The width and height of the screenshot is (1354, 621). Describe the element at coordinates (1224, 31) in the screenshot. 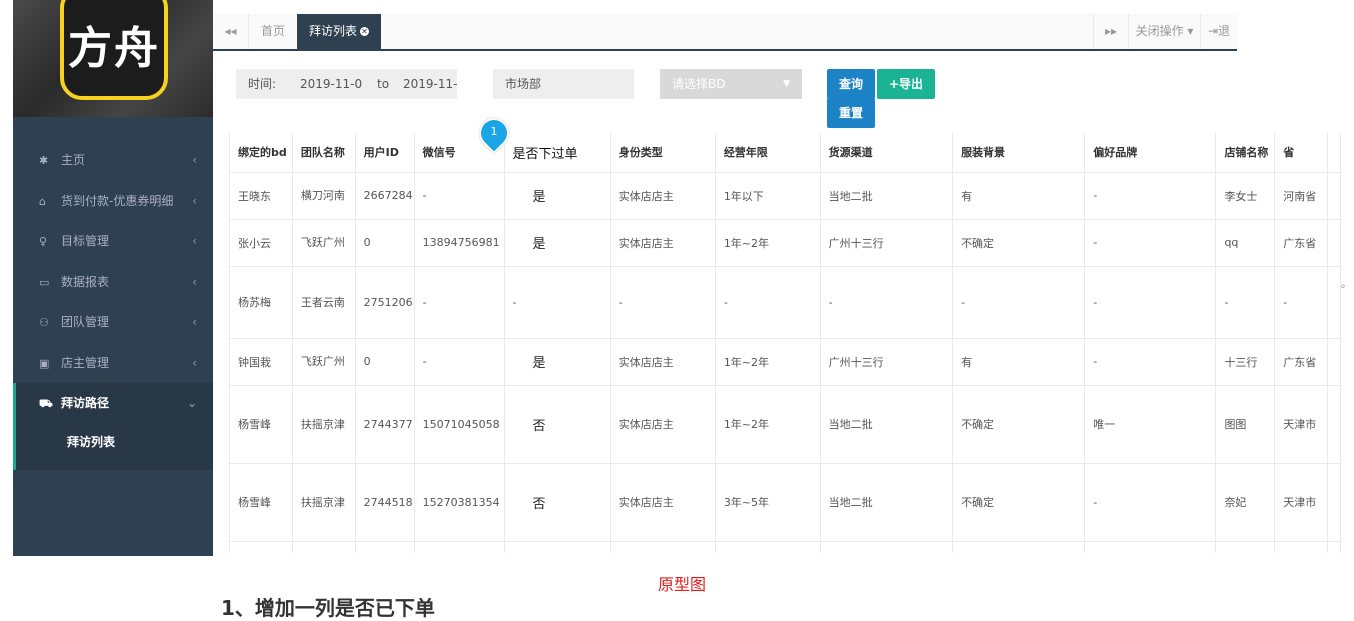

I see `logout-label: 退` at that location.